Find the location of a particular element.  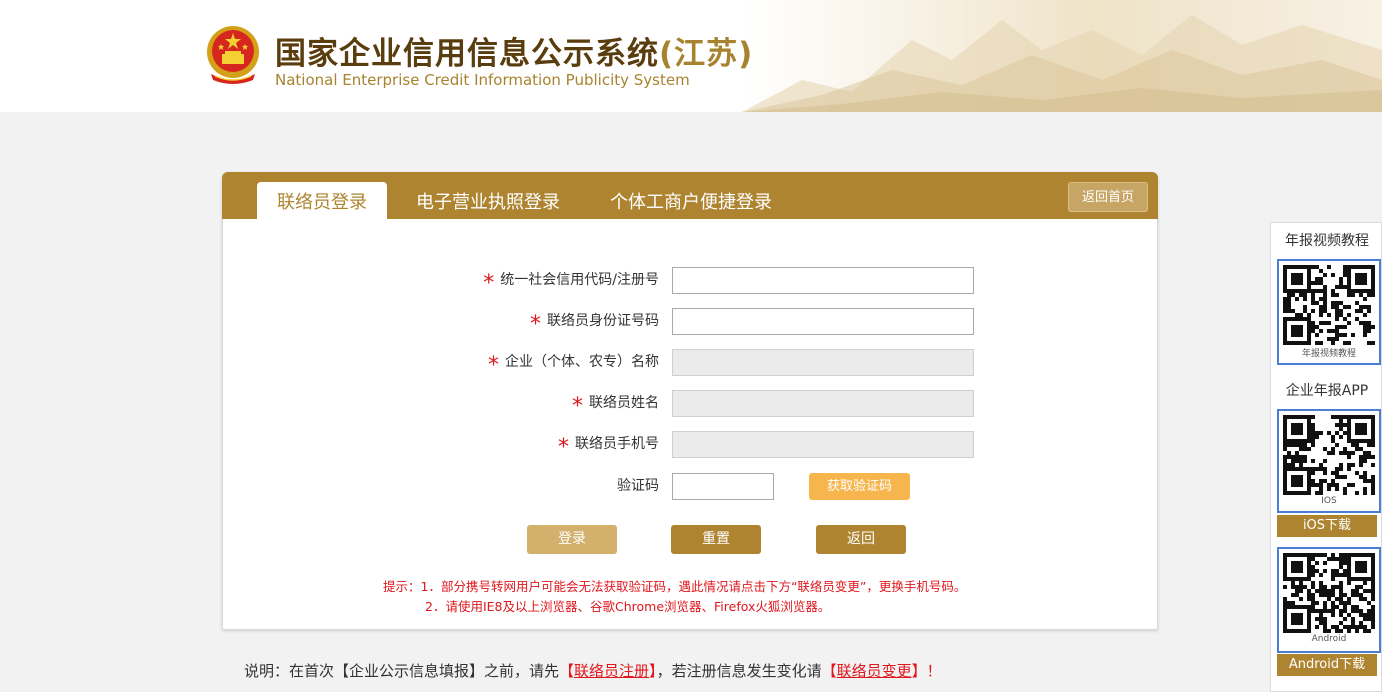

credit-code-label: * 统一社会信用代码/注册号 is located at coordinates (571, 281).